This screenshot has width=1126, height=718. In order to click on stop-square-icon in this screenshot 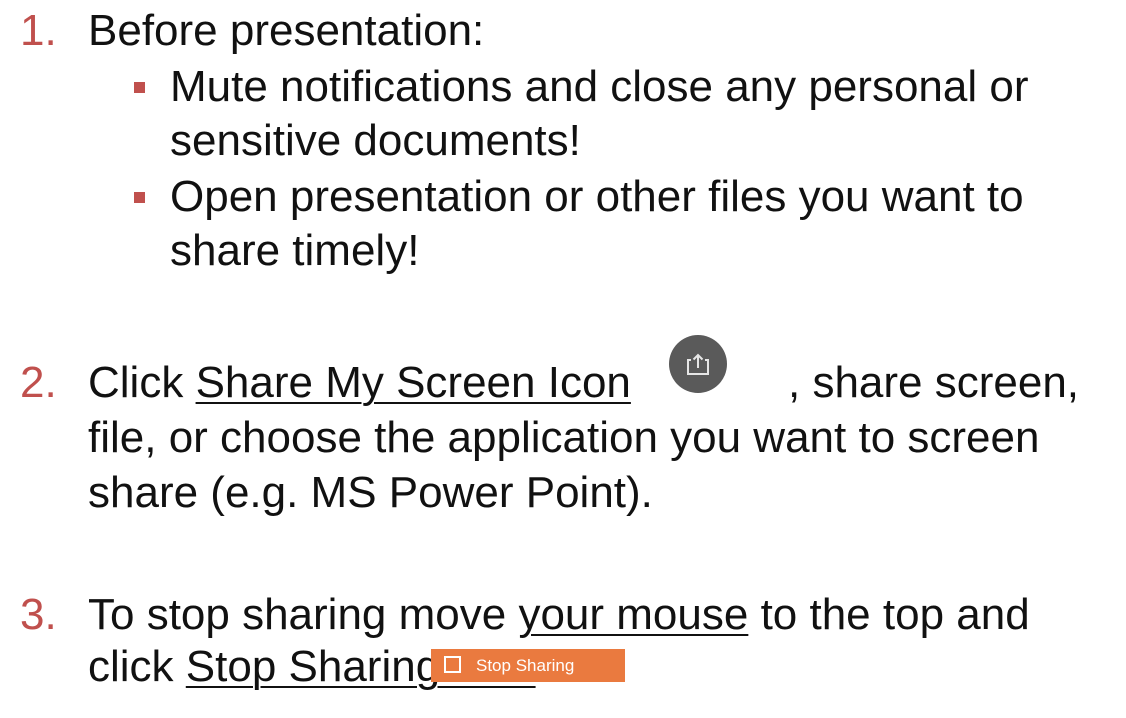, I will do `click(452, 664)`.